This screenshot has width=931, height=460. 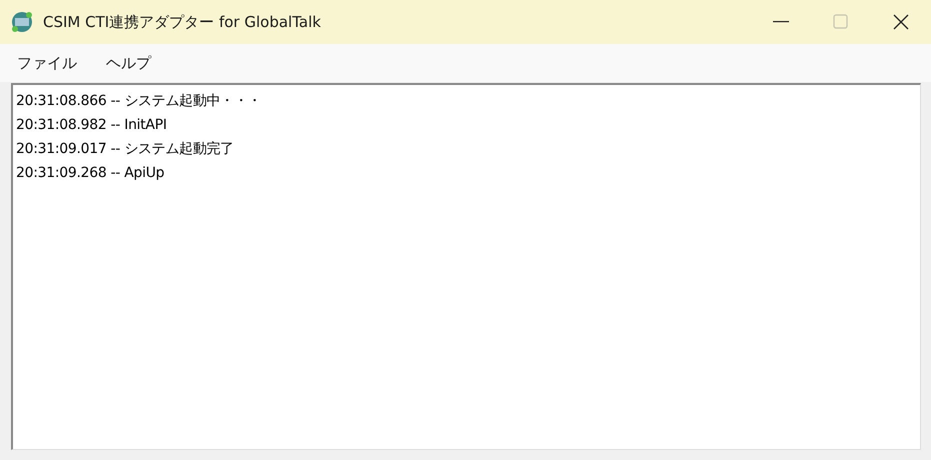 I want to click on window-title: CSIM CTI連携アダプター for GlobalTalk, so click(x=182, y=22).